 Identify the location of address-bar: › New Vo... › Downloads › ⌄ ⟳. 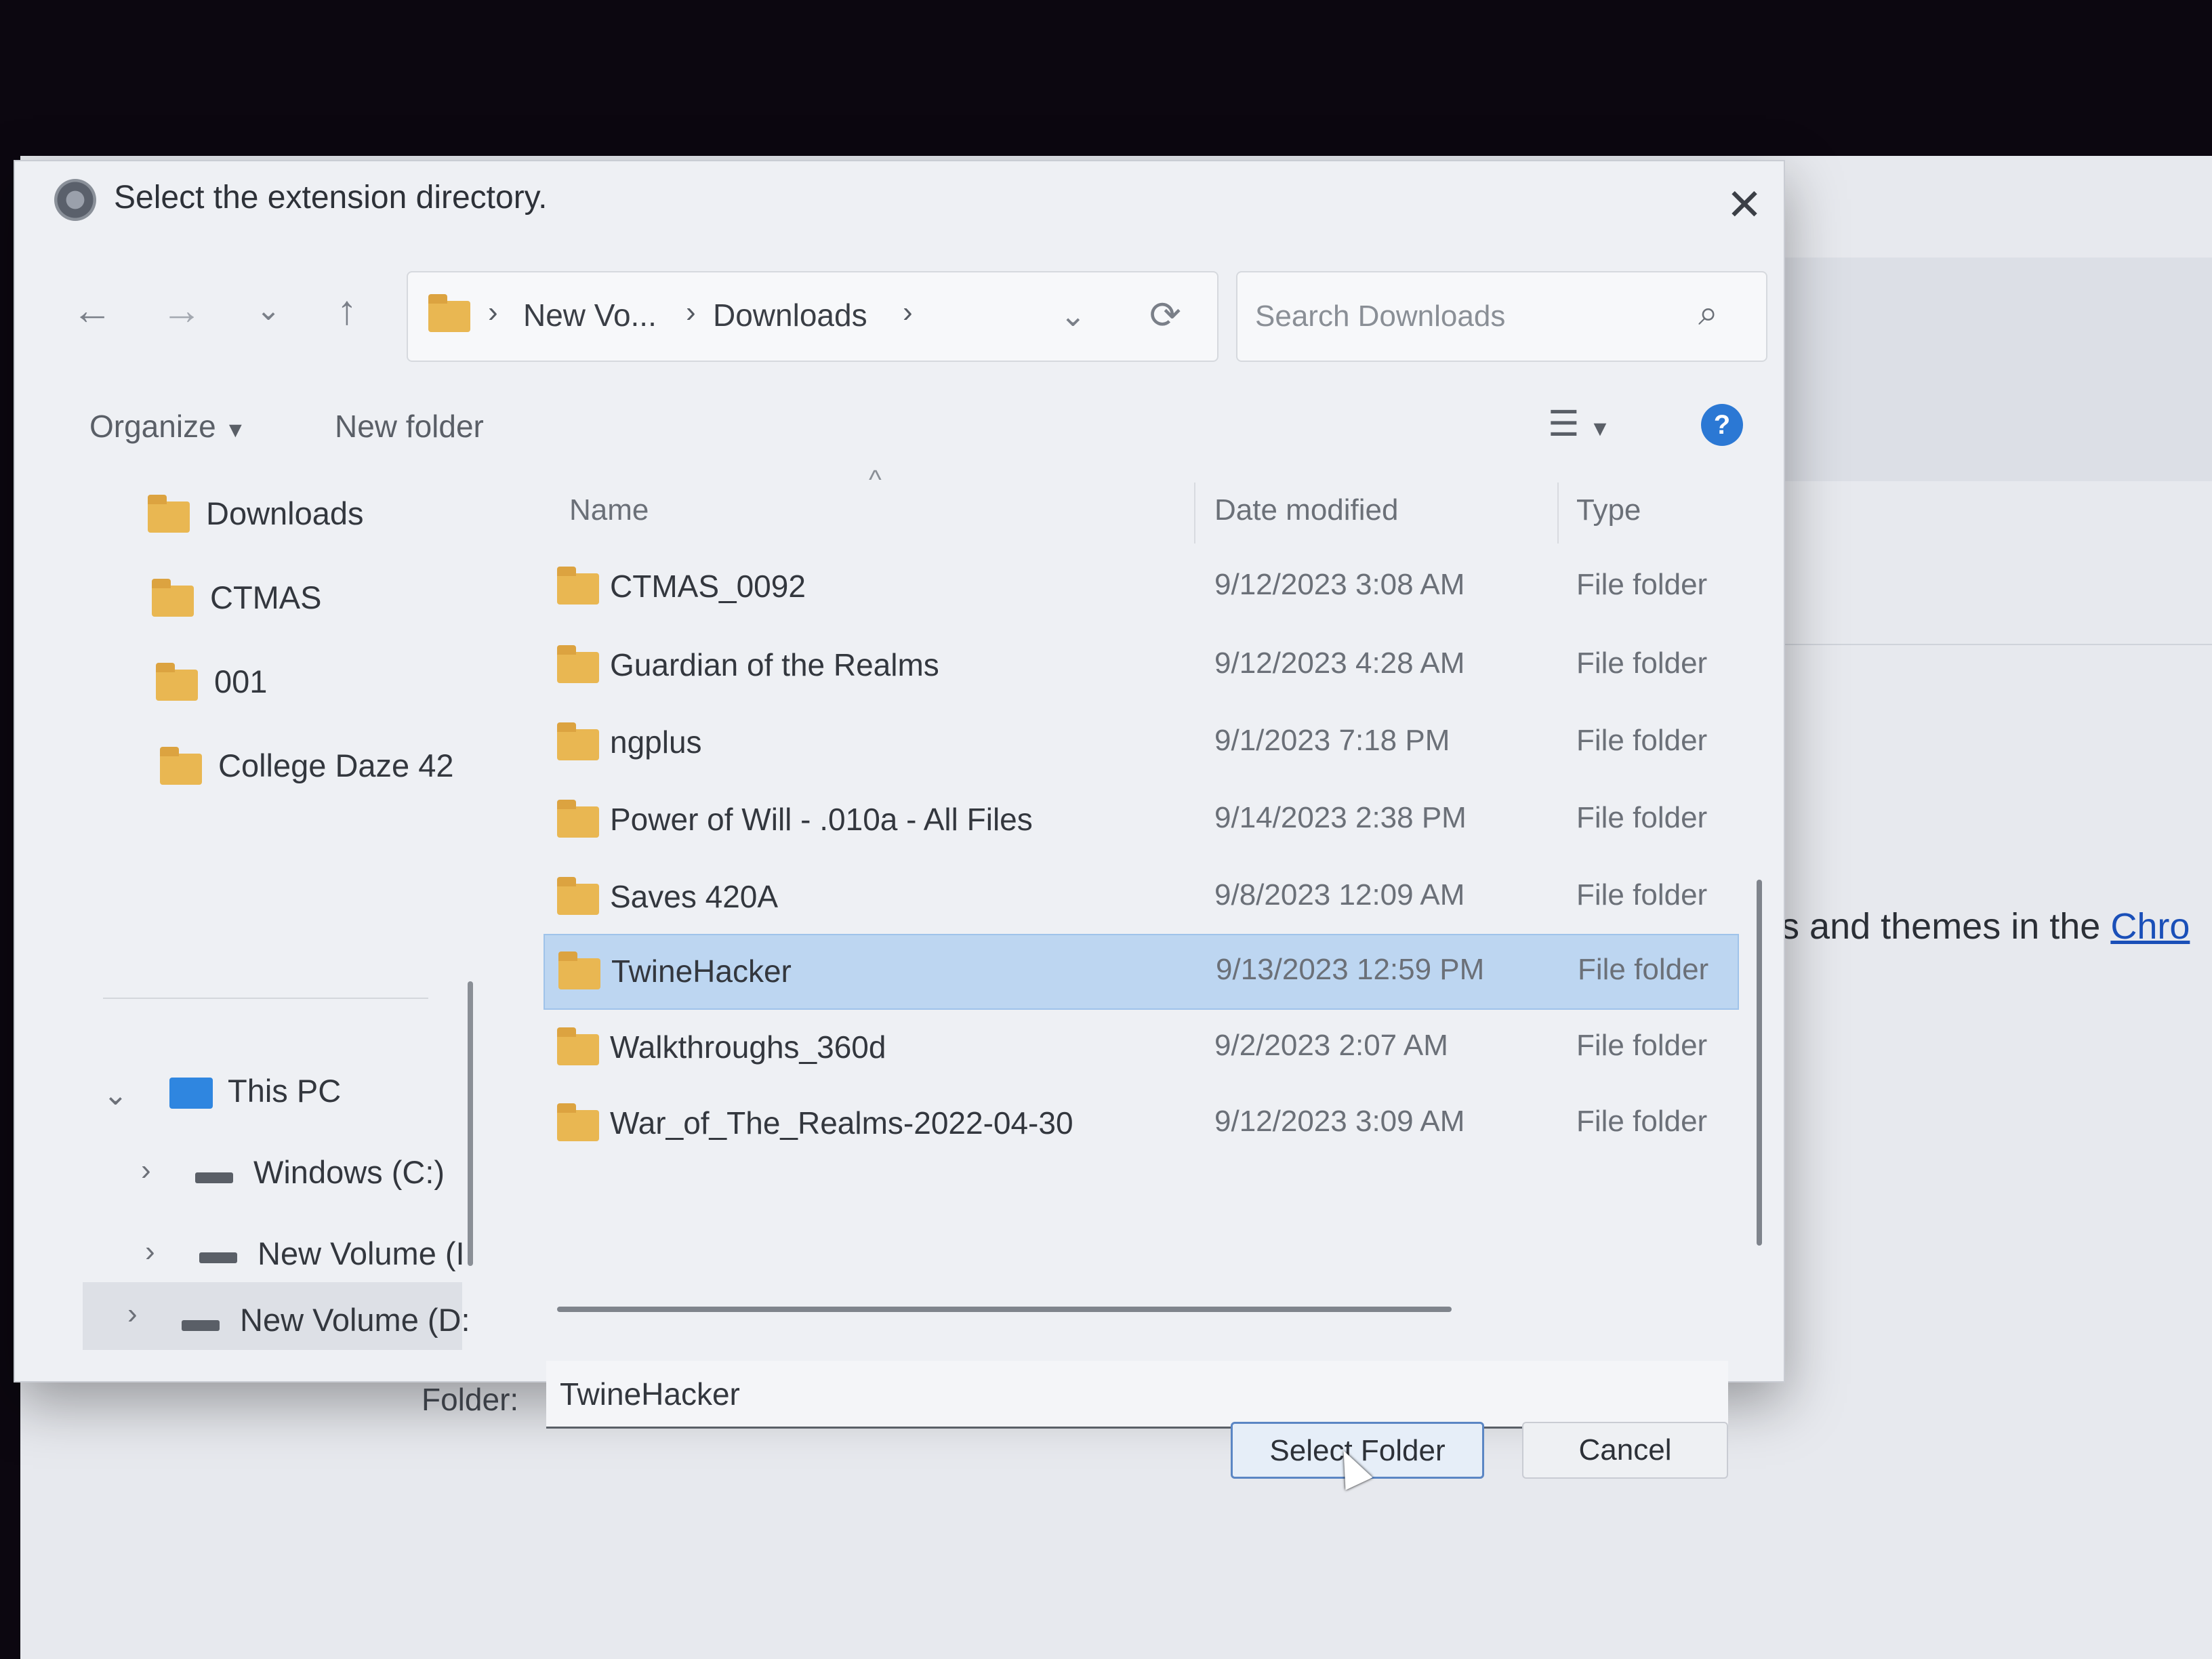
(812, 316).